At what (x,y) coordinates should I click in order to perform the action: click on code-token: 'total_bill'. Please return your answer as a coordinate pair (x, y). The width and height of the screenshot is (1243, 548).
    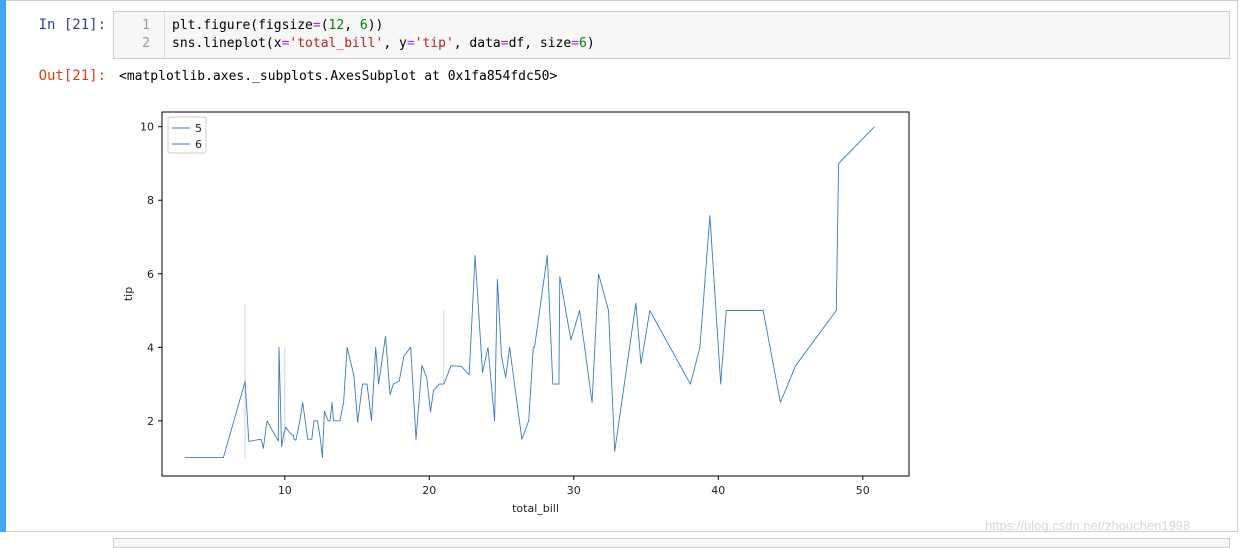
    Looking at the image, I should click on (336, 43).